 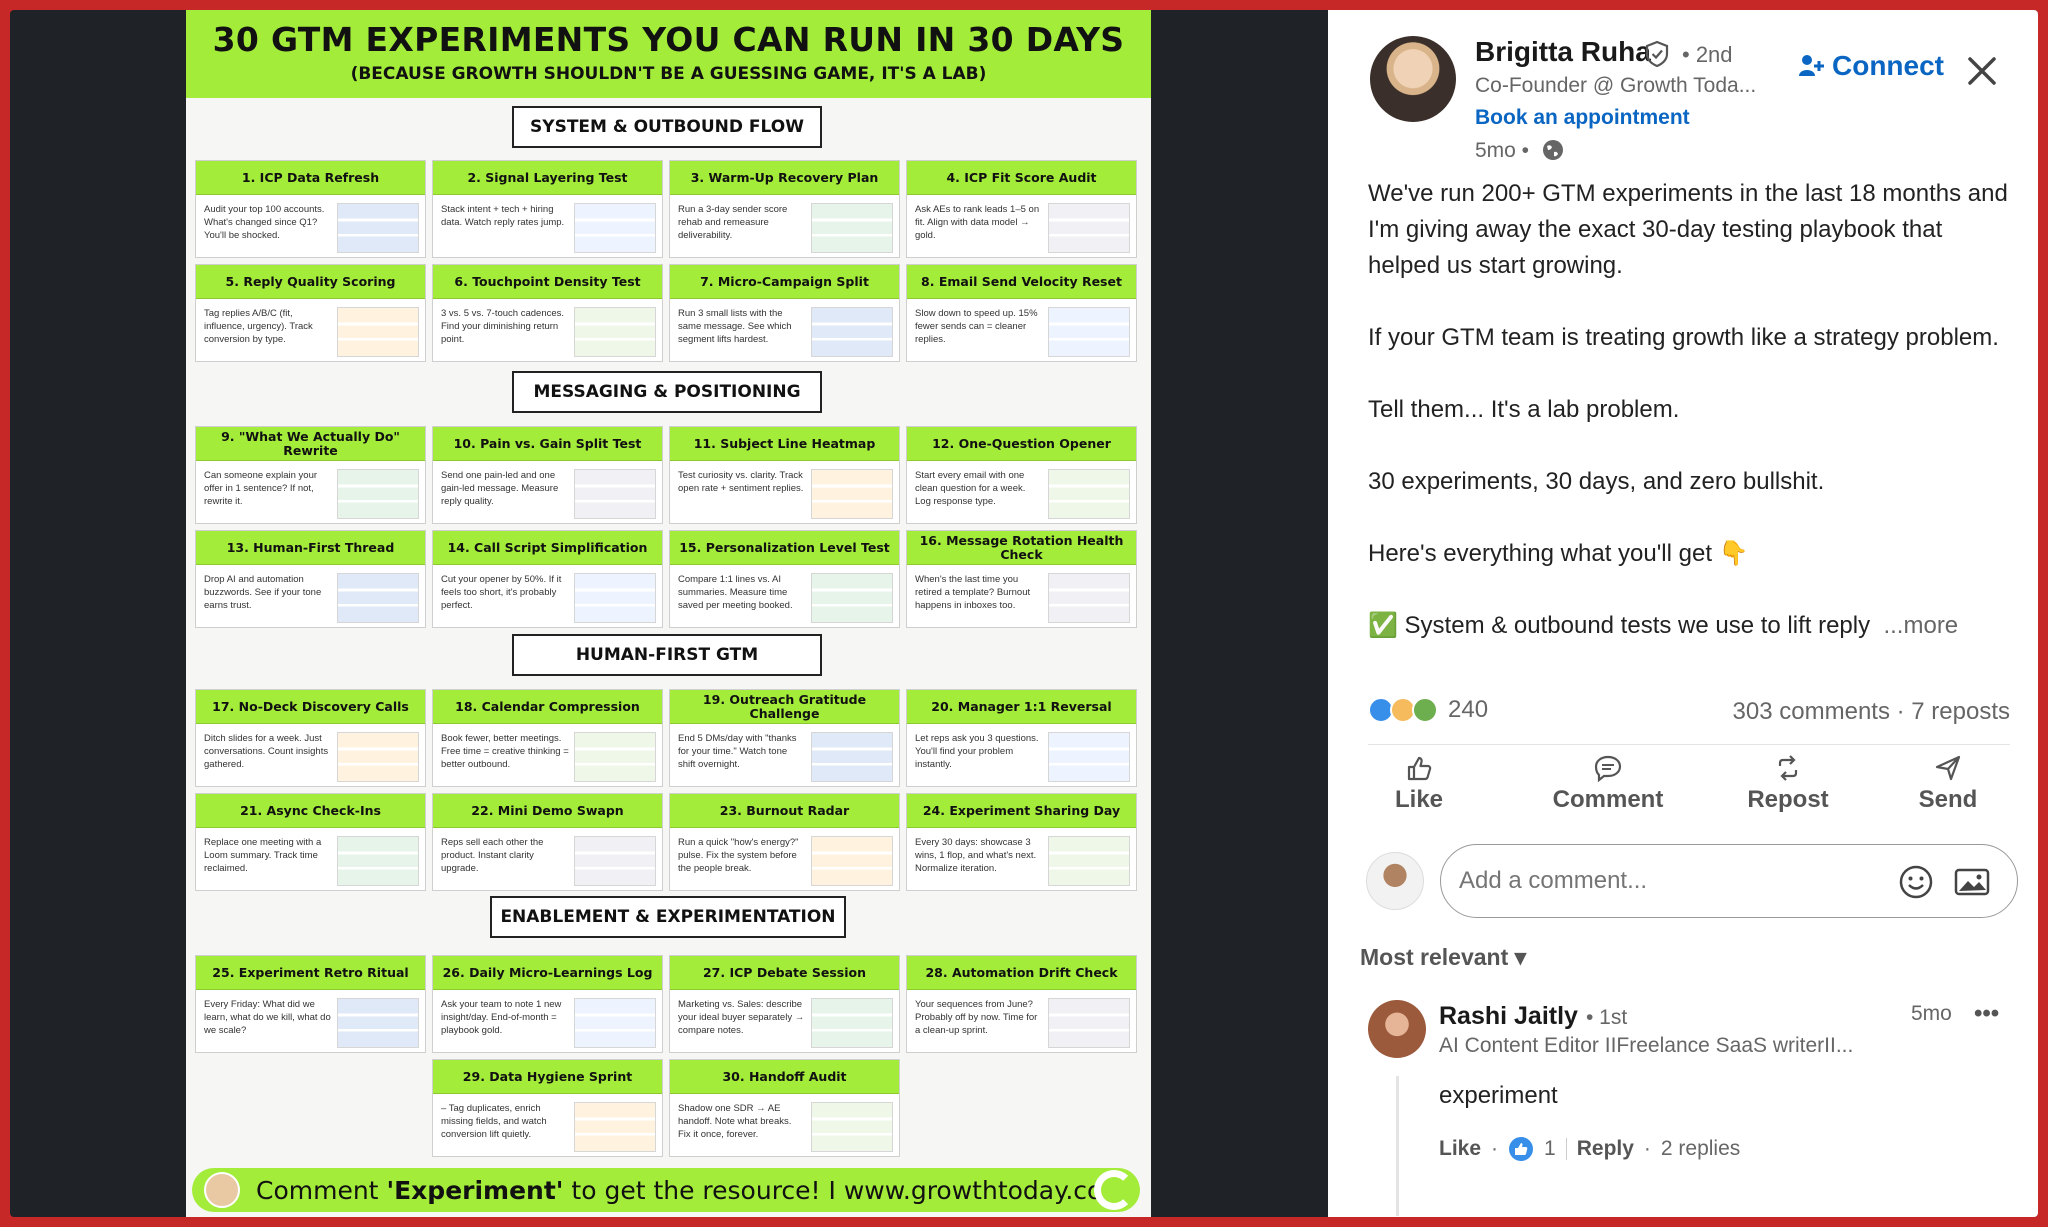 I want to click on comment-like-button: Like, so click(x=1460, y=1149).